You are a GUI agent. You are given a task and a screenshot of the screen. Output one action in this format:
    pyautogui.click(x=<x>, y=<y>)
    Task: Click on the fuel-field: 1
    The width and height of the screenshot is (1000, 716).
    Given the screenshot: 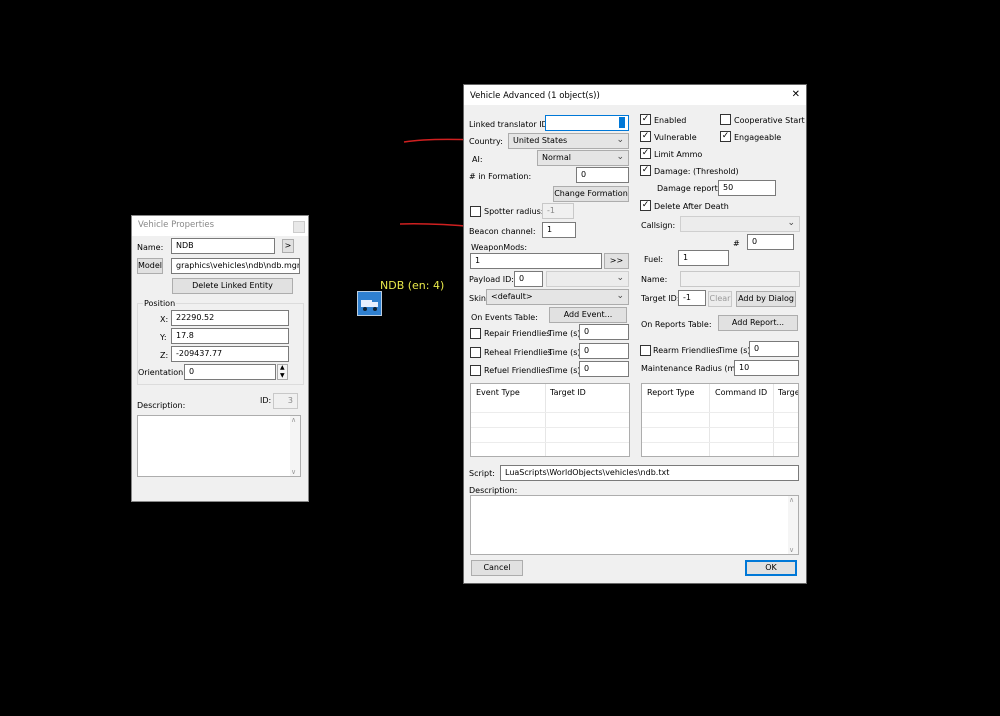 What is the action you would take?
    pyautogui.click(x=703, y=258)
    